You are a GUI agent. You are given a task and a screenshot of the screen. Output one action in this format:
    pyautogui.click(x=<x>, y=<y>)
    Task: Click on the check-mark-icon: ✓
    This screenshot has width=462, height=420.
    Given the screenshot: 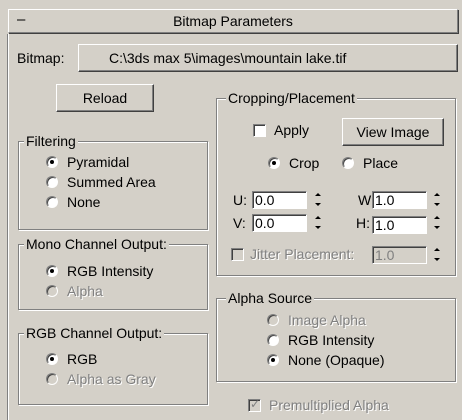 What is the action you would take?
    pyautogui.click(x=255, y=403)
    